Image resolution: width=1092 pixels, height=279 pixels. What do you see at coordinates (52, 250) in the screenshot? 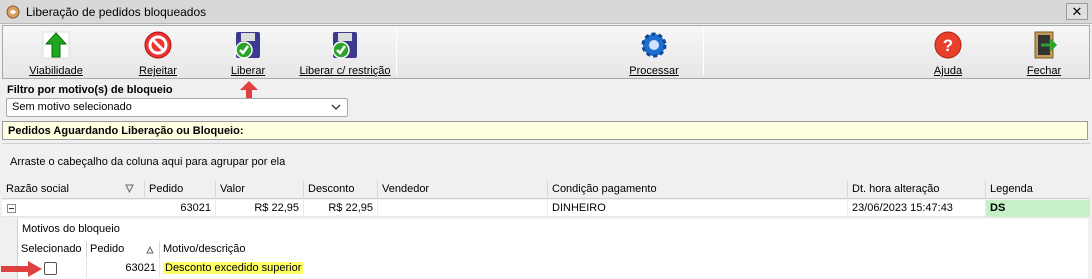
I see `detail-column-selecionado: Selecionado` at bounding box center [52, 250].